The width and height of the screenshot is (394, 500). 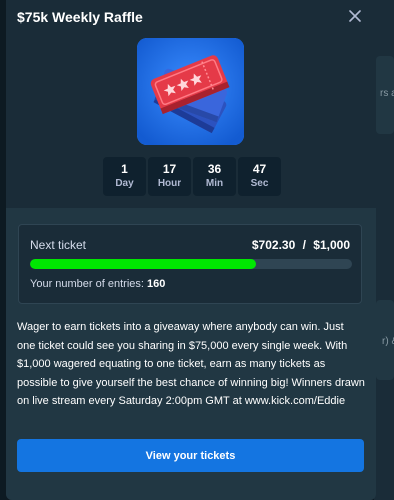 I want to click on progress-bar-track, so click(x=191, y=264).